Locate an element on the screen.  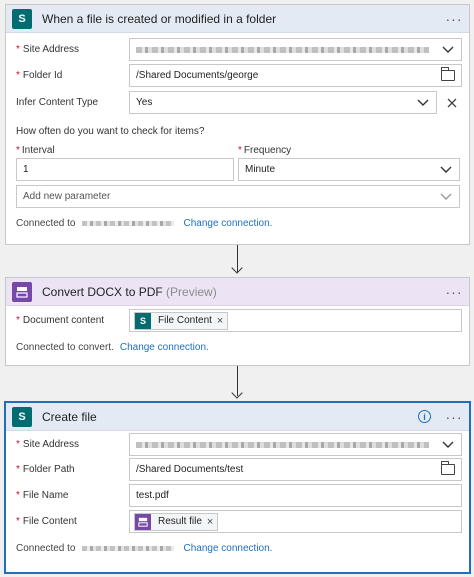
interval-input: 1 is located at coordinates (125, 169).